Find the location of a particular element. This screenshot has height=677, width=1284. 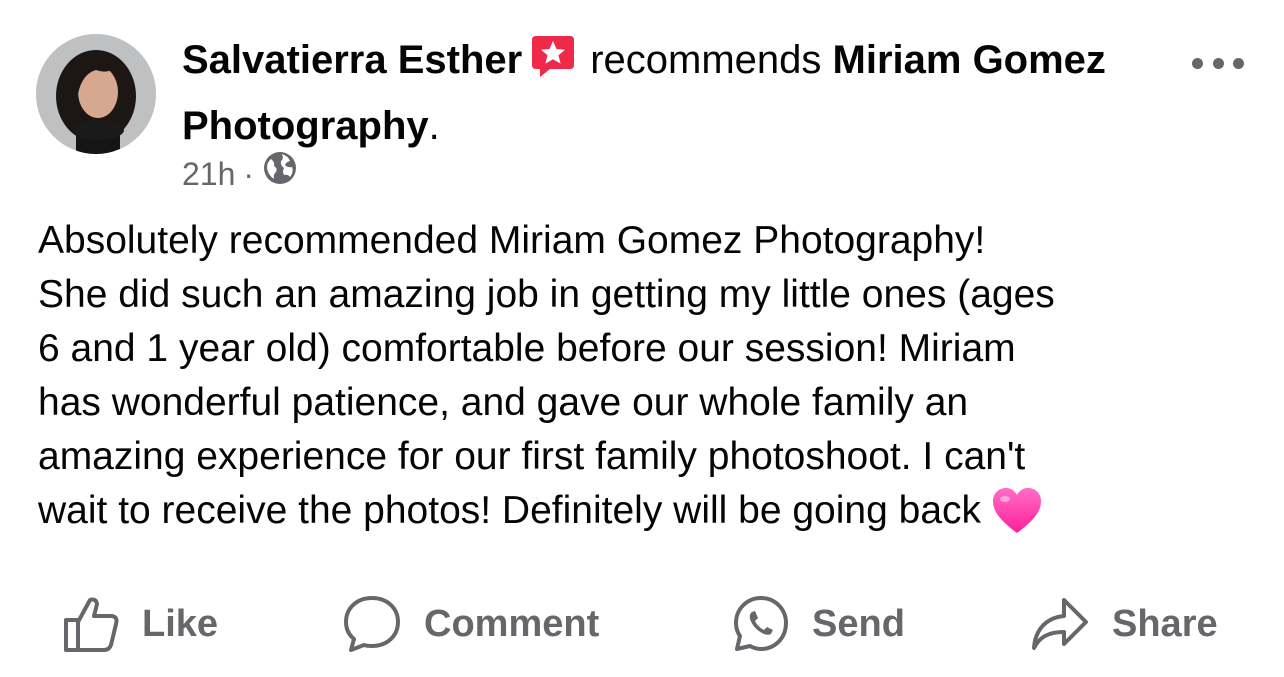

pink-heart-icon is located at coordinates (1017, 518).